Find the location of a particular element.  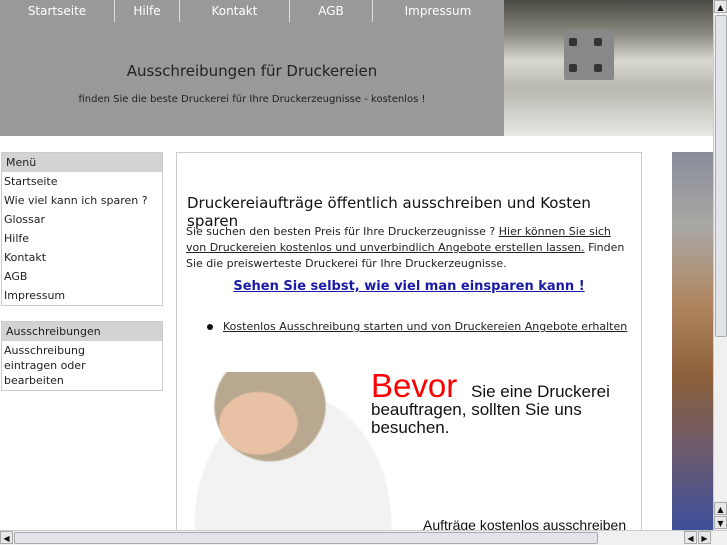

scroll-down-icon: ▼ is located at coordinates (720, 522).